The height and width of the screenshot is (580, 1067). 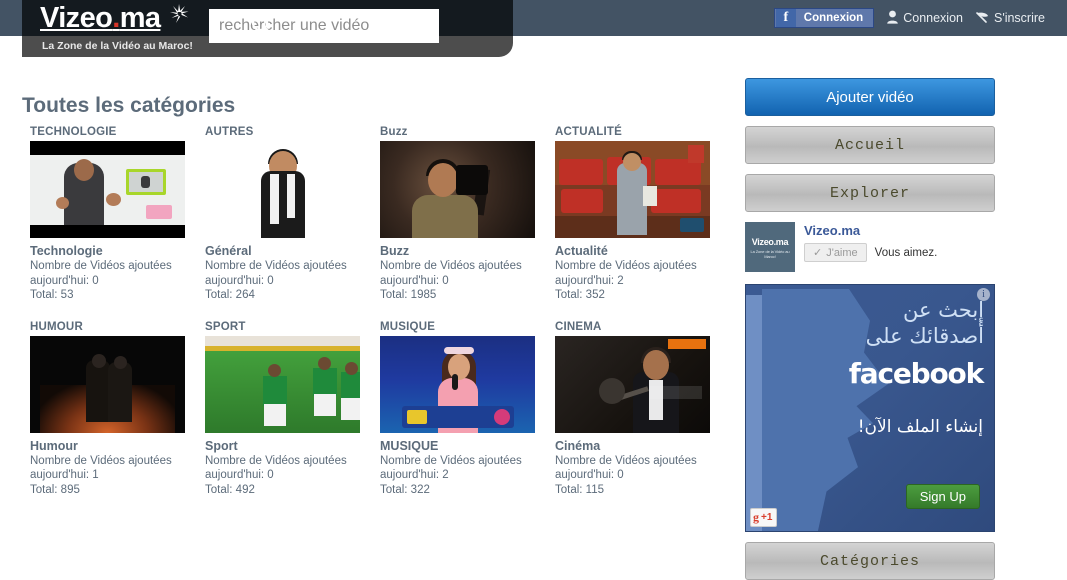 What do you see at coordinates (117, 446) in the screenshot?
I see `category-name: Humour` at bounding box center [117, 446].